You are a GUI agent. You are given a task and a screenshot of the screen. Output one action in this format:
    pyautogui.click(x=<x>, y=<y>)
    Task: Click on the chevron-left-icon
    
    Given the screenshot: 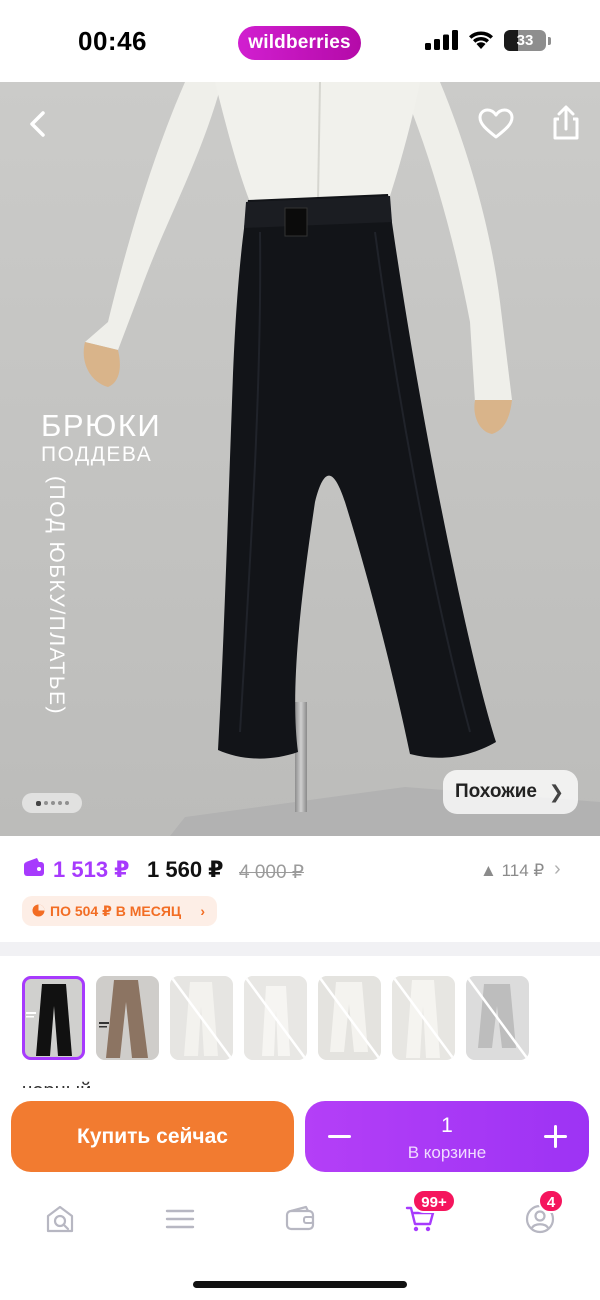 What is the action you would take?
    pyautogui.click(x=37, y=124)
    